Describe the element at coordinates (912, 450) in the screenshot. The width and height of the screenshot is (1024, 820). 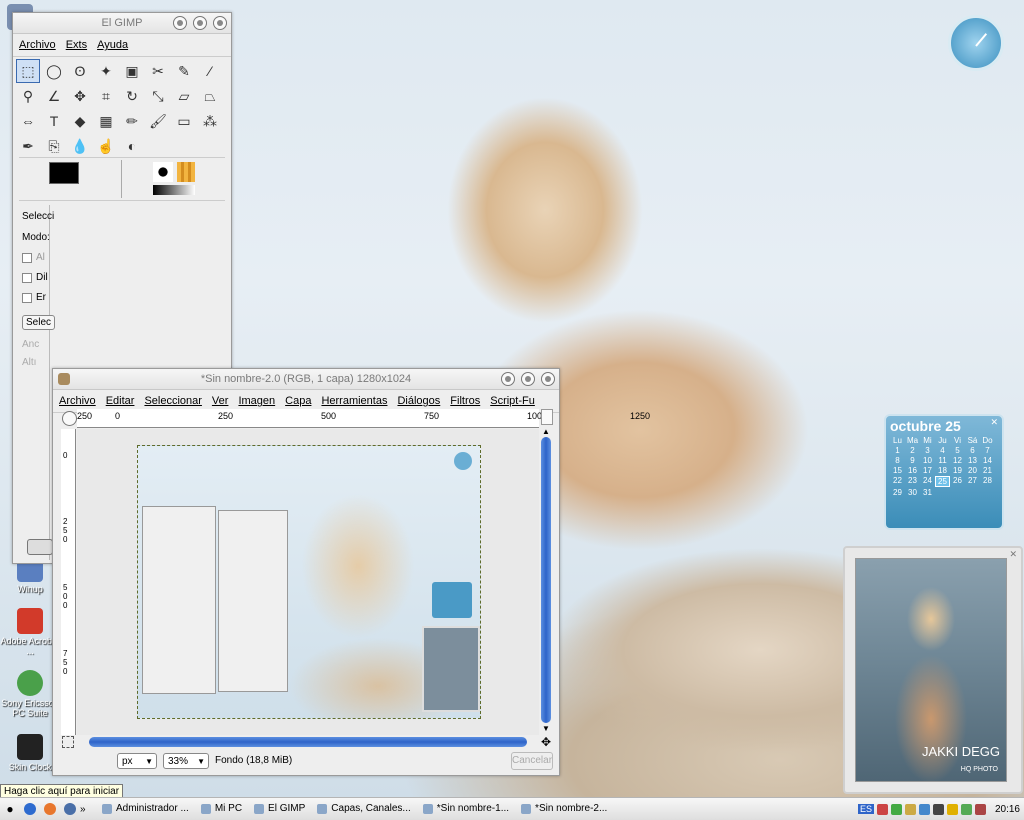
I see `calendar-day-cell: 2` at that location.